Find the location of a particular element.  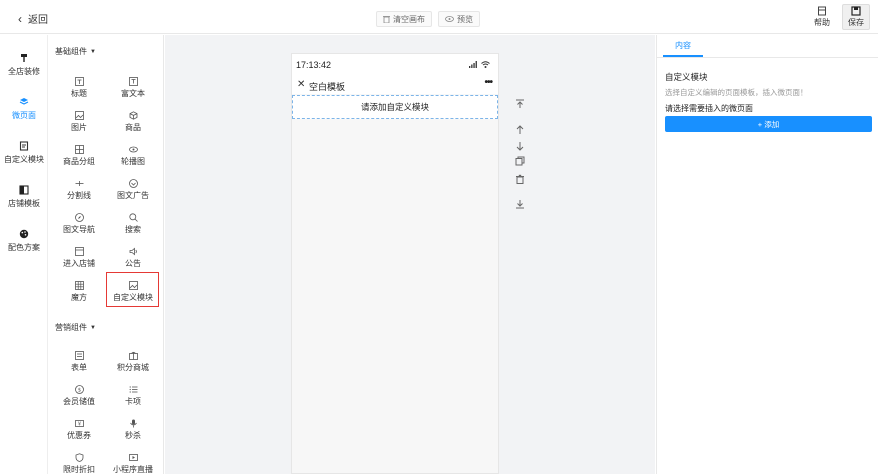

select-page-label: 请选择需要插入的微页面 is located at coordinates (709, 108).